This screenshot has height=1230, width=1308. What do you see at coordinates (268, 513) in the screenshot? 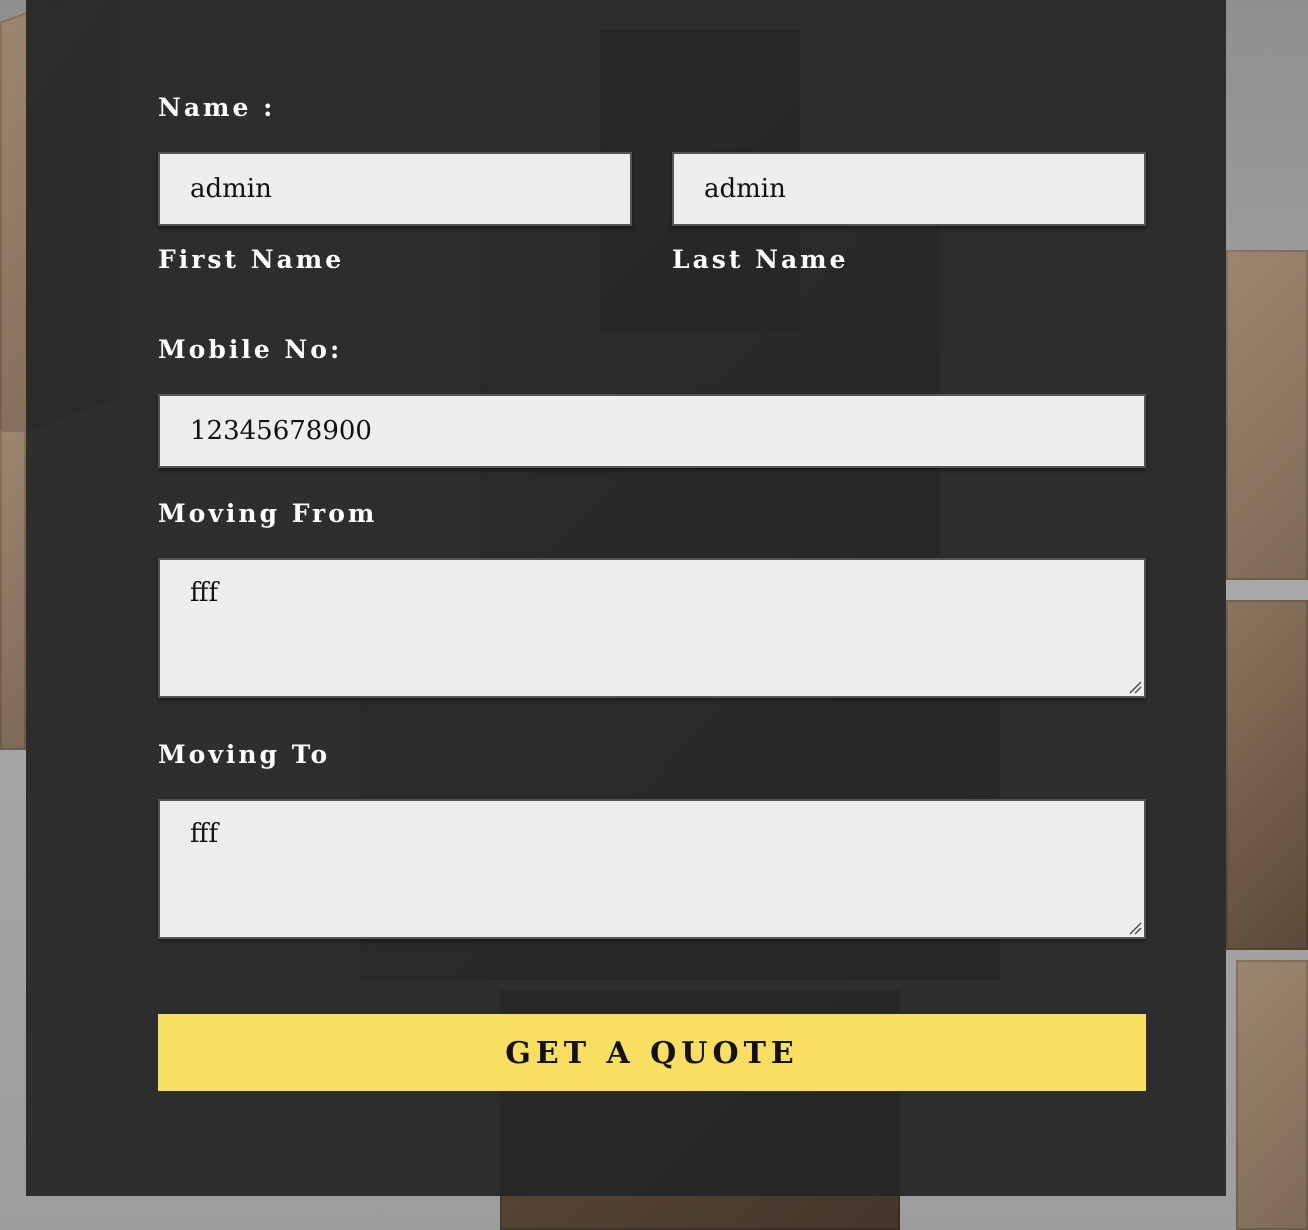
I see `moving-from-label: Moving From` at bounding box center [268, 513].